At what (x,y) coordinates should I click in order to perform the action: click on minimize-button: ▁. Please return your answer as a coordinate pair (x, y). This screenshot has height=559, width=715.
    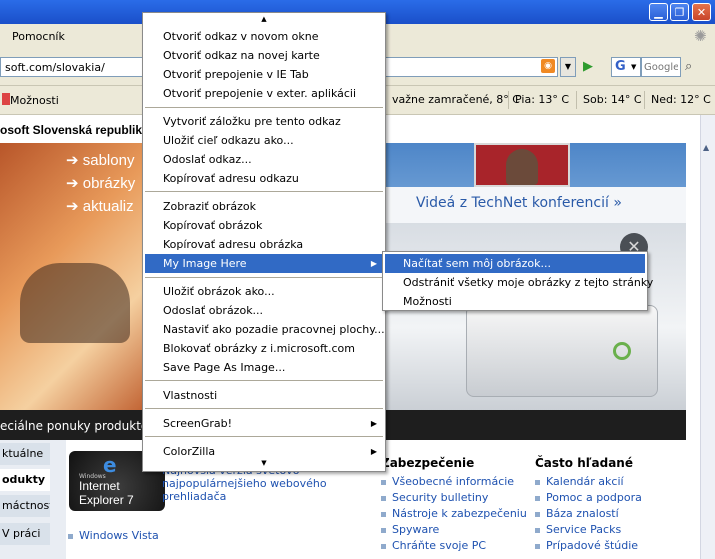
    Looking at the image, I should click on (658, 12).